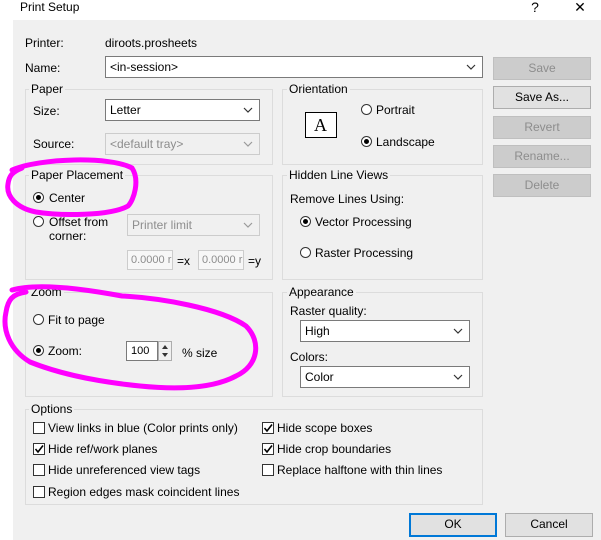 The width and height of the screenshot is (601, 540). I want to click on annotation-circle-zoom, so click(130, 337).